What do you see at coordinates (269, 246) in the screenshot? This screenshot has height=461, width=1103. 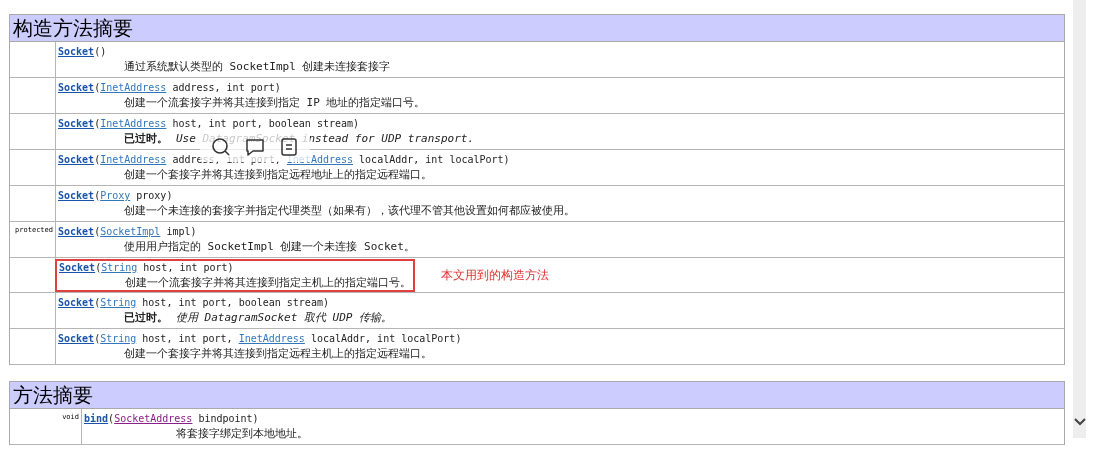 I see `method-description: 使用用户指定的 SocketImpl 创建一个未连接 Socket。` at bounding box center [269, 246].